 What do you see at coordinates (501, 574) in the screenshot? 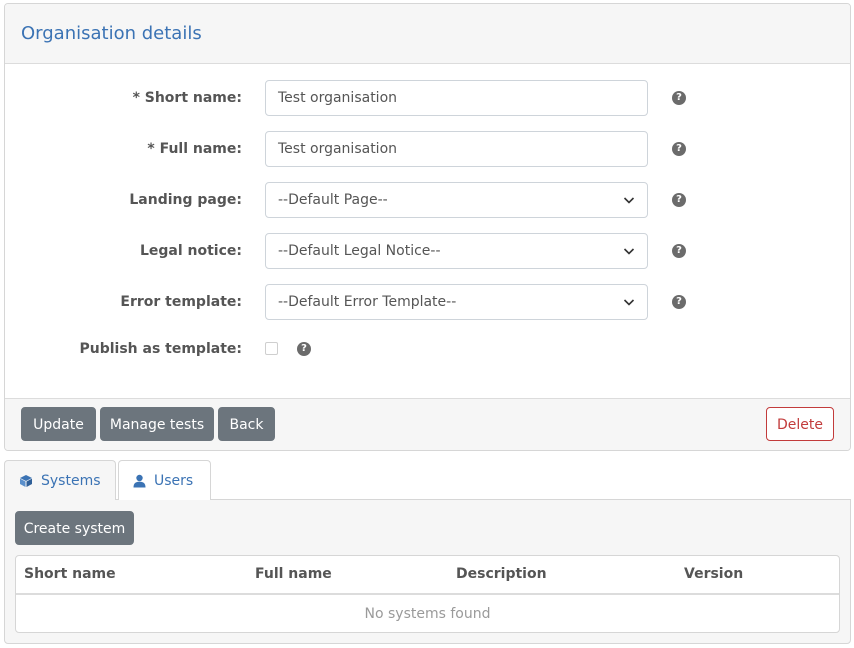
I see `column-header-description: Description` at bounding box center [501, 574].